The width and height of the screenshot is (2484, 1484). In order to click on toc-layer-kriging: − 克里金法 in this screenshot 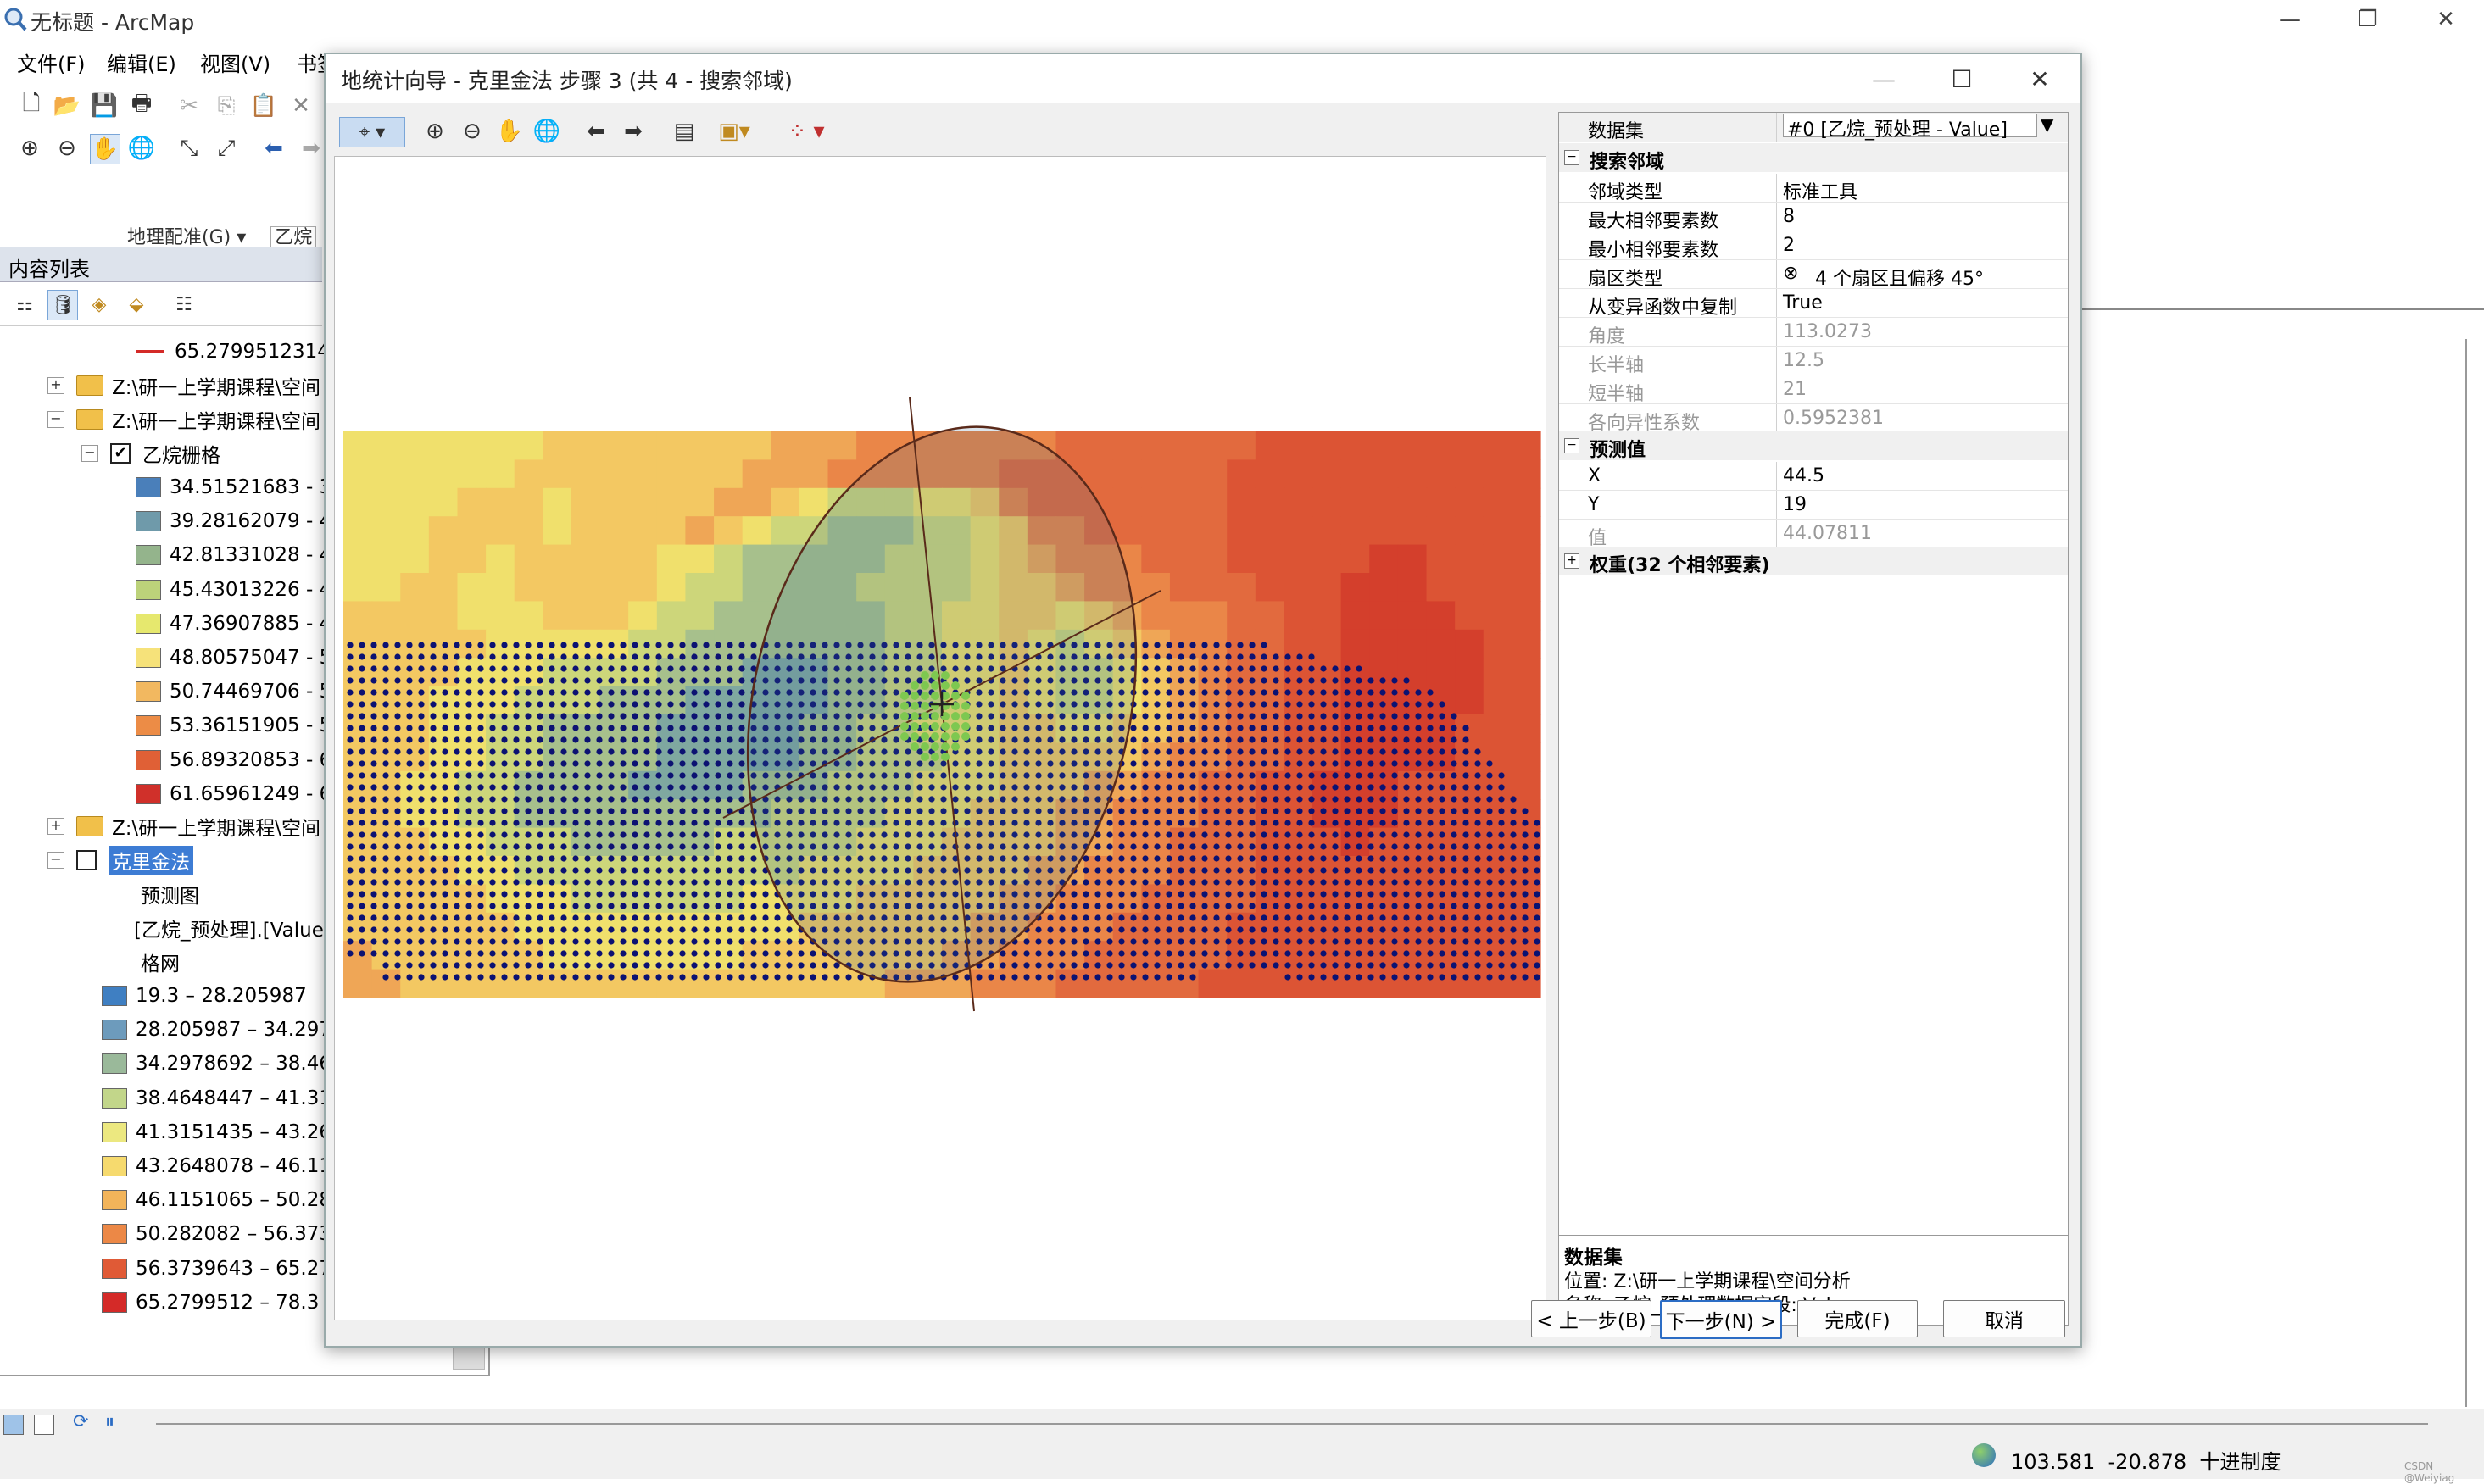, I will do `click(120, 860)`.